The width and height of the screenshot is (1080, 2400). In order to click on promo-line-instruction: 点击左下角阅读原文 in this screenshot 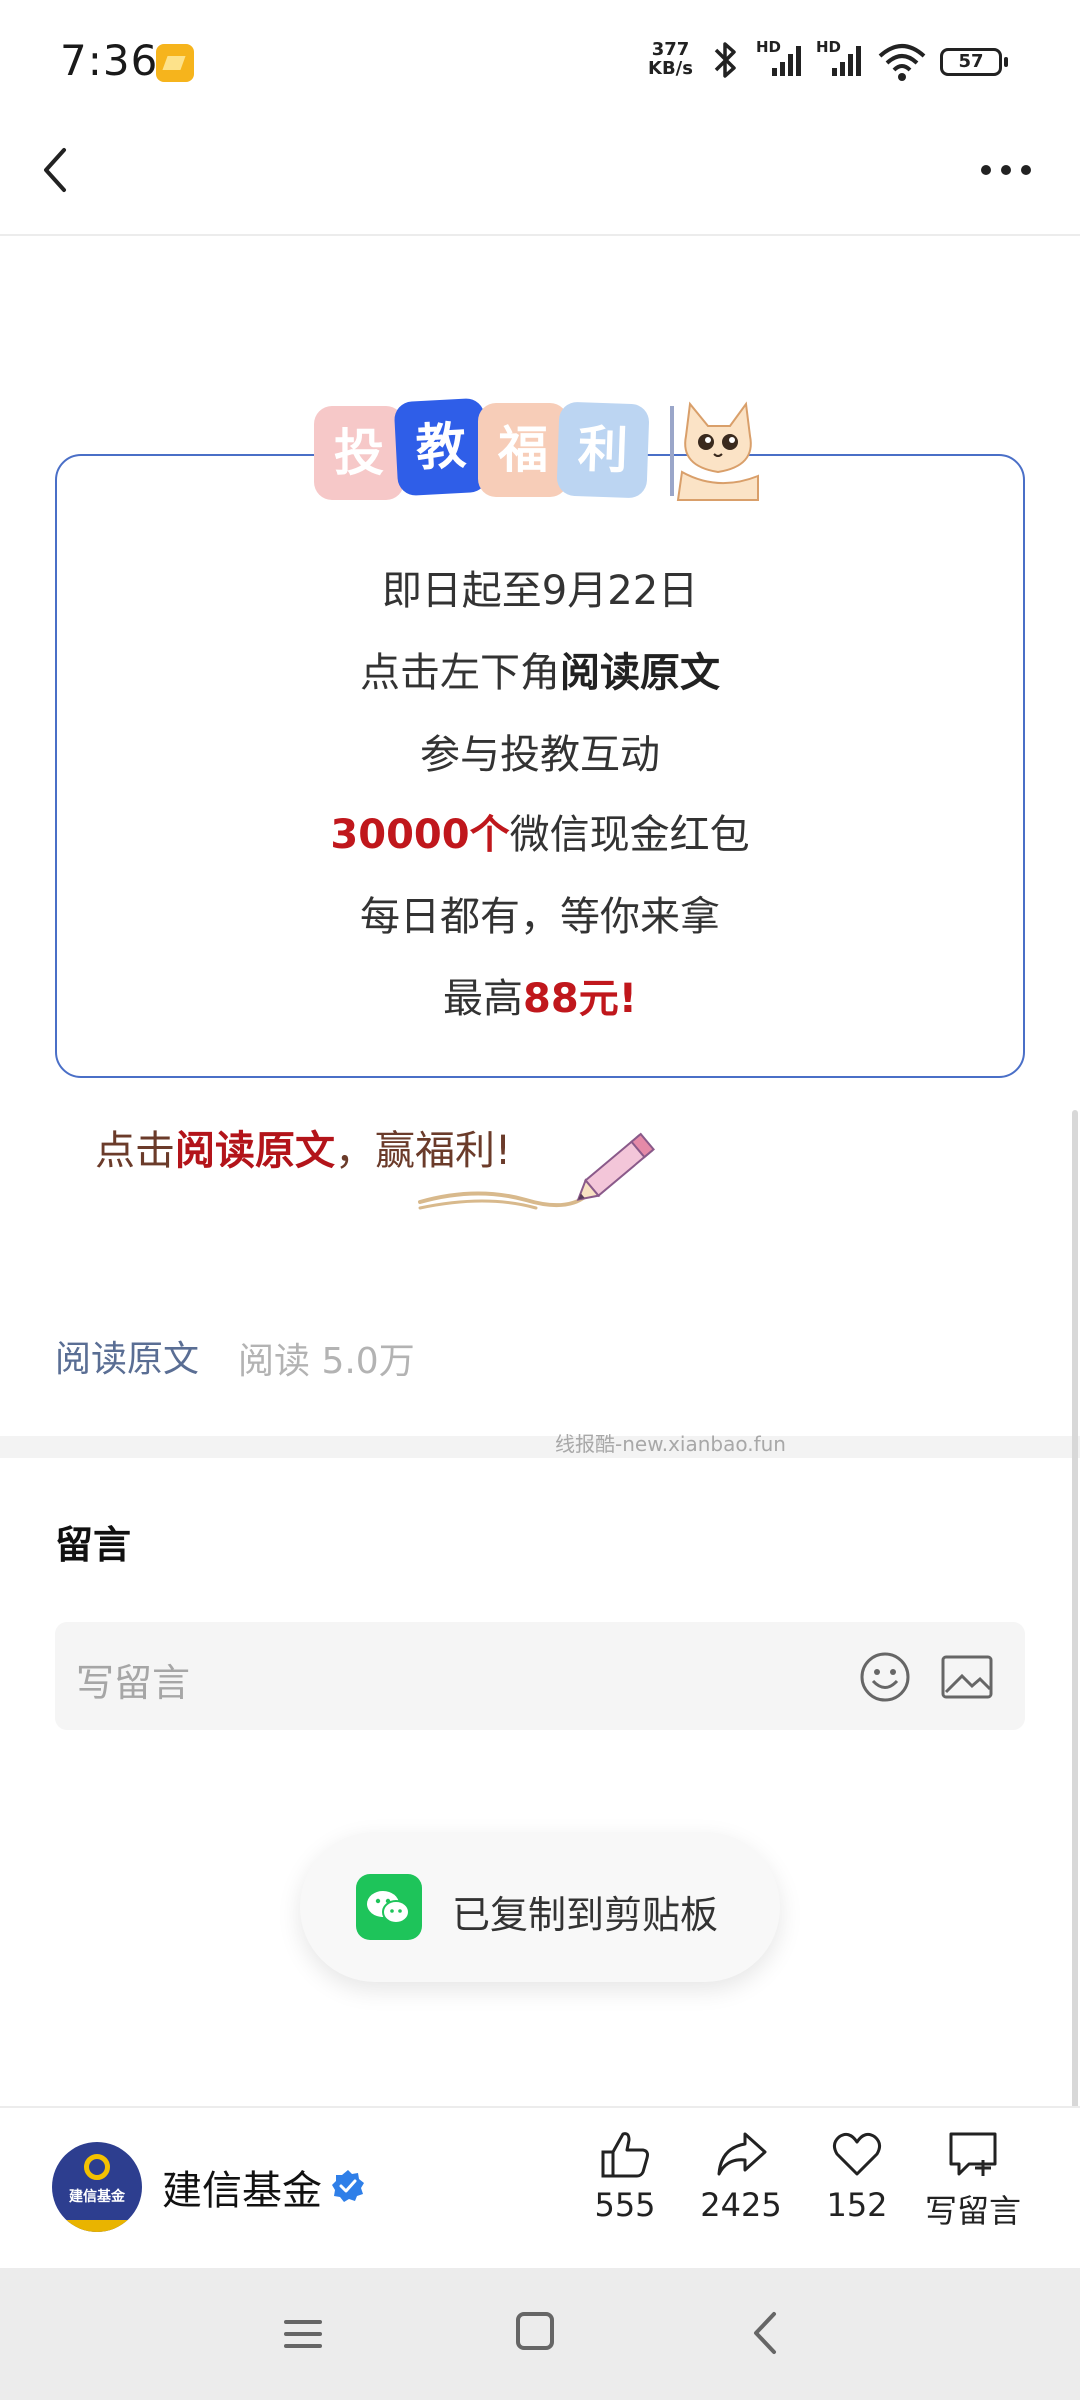, I will do `click(540, 669)`.